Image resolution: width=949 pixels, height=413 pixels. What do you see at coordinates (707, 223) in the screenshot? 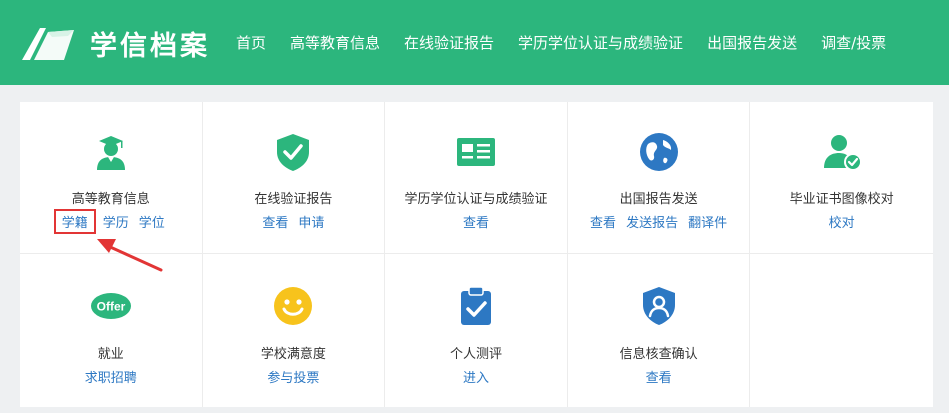
I see `link-translation: 翻译件` at bounding box center [707, 223].